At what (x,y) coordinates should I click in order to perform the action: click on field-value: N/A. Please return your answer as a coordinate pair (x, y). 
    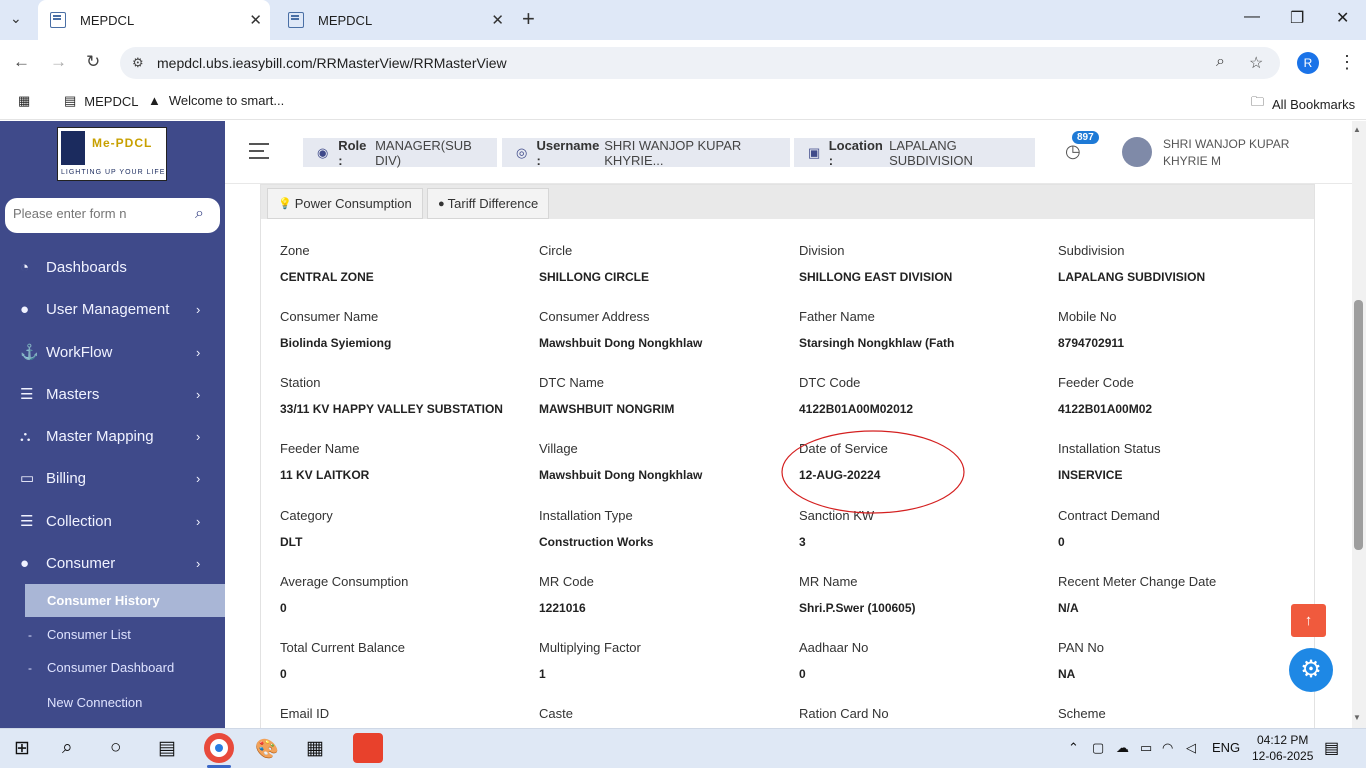
    Looking at the image, I should click on (1068, 608).